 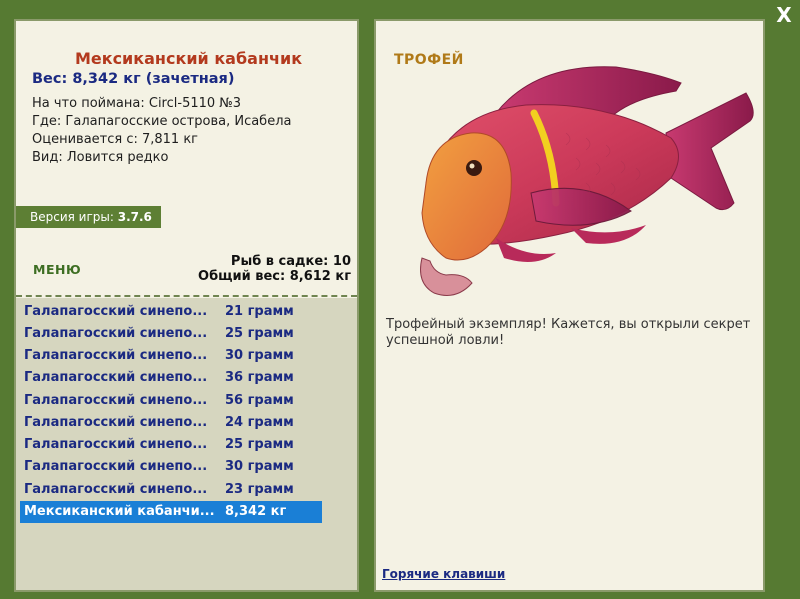 I want to click on version-label: Версия игры:, so click(x=72, y=217).